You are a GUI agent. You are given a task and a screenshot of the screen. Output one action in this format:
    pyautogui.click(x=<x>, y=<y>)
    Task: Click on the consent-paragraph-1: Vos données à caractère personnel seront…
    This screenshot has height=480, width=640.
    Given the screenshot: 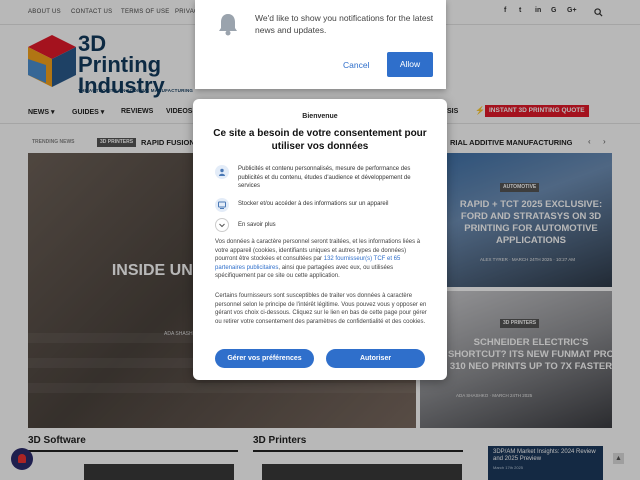 What is the action you would take?
    pyautogui.click(x=321, y=259)
    